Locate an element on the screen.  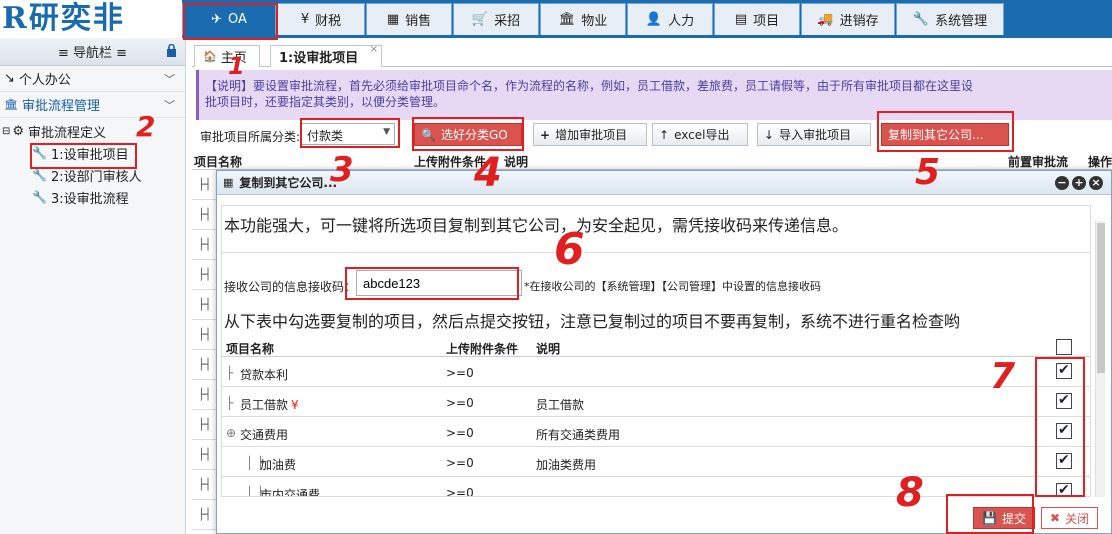
list-item: ⊕ 交通费用 >=0 所有交通类费用 is located at coordinates (656, 432).